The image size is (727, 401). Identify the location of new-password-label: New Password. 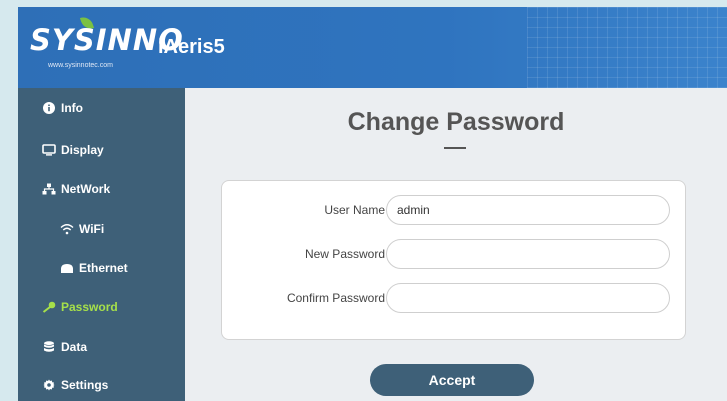
(344, 254).